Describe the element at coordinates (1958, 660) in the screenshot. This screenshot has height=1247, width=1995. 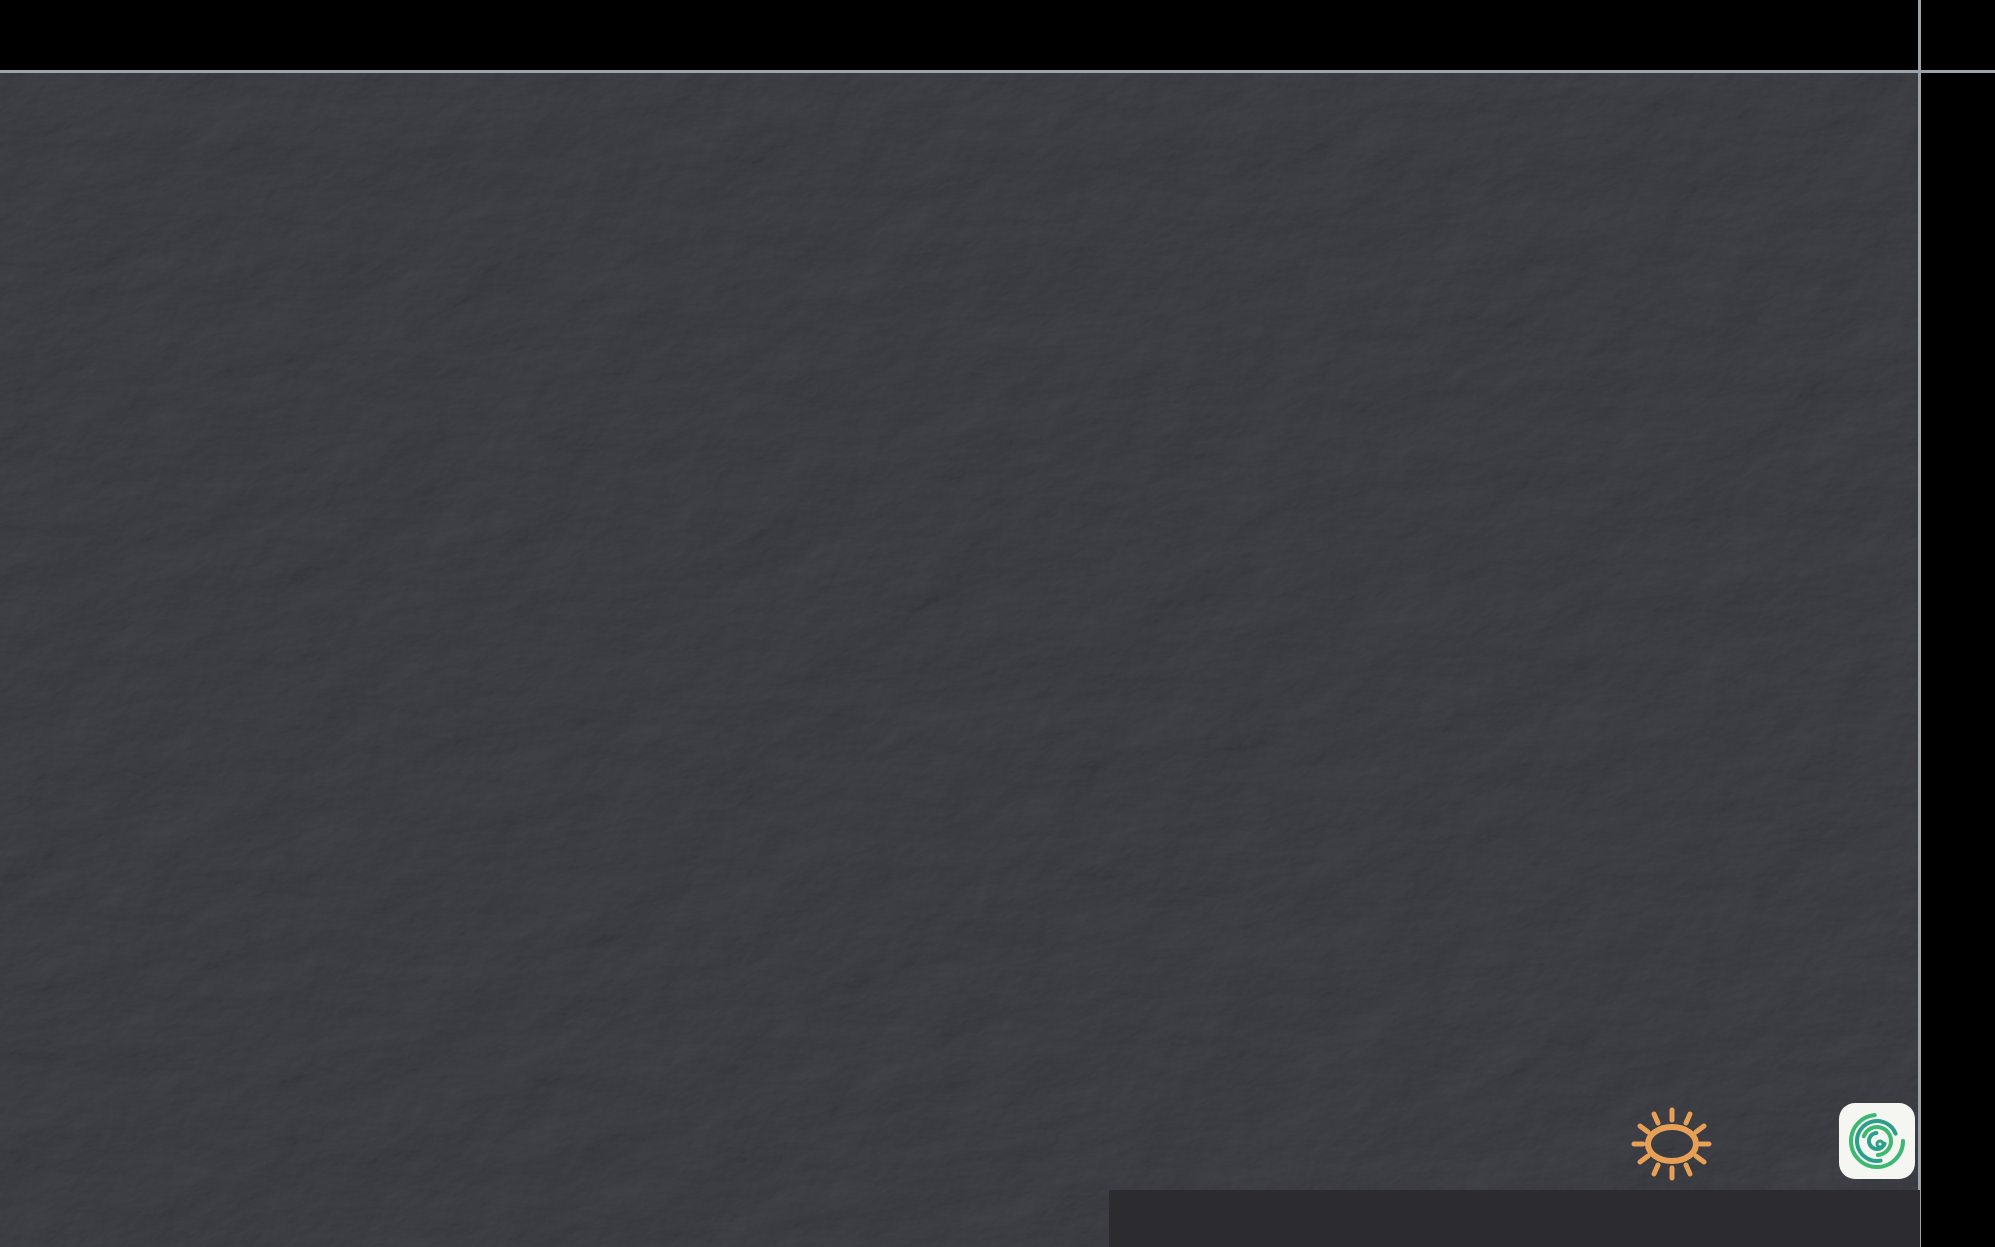
I see `right-height-profile-strip` at that location.